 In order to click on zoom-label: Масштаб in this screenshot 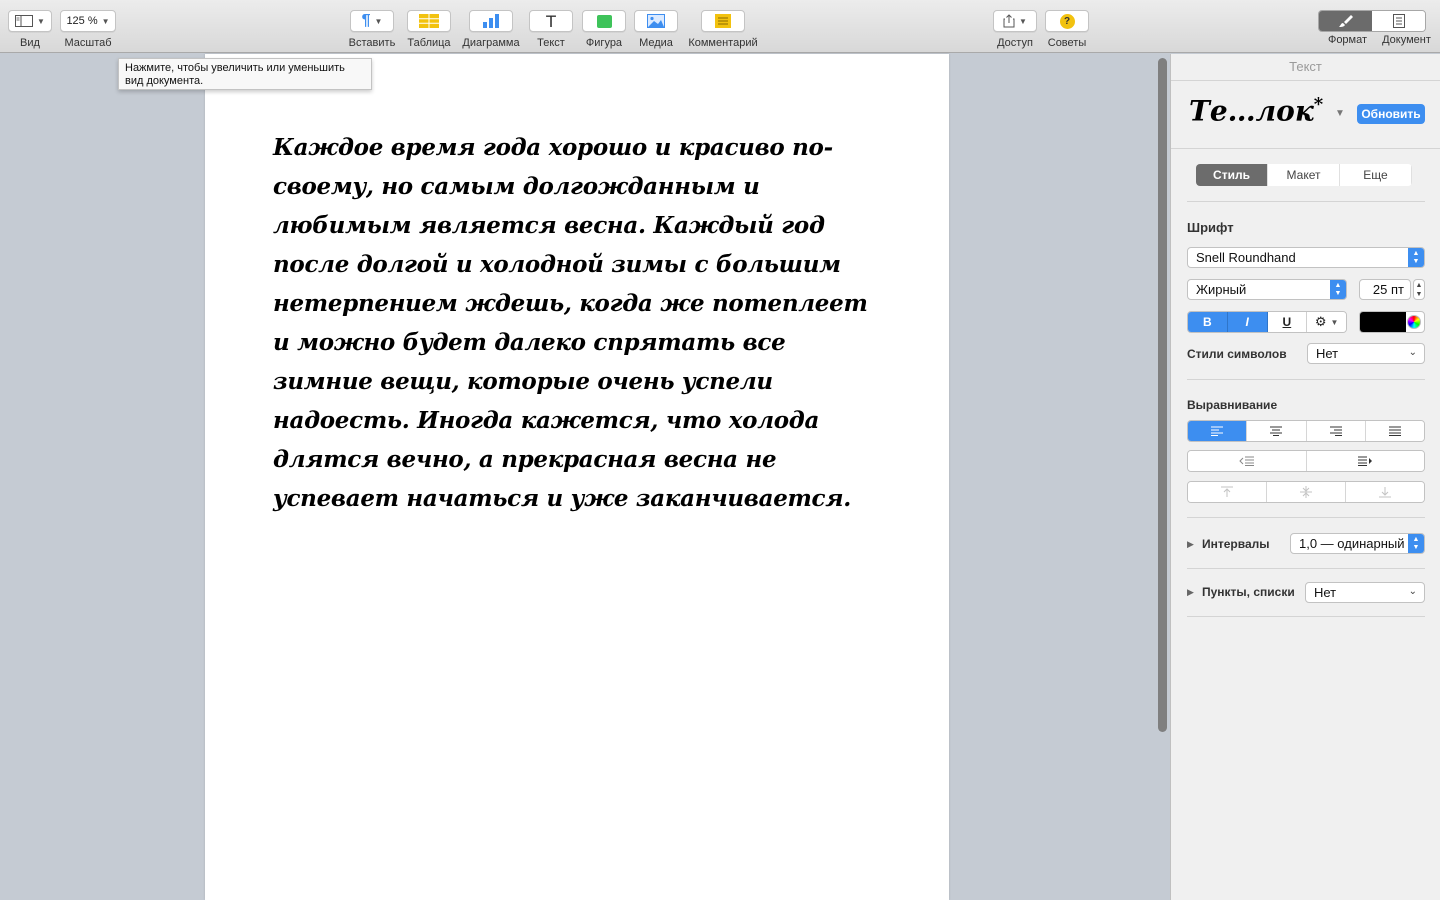, I will do `click(88, 43)`.